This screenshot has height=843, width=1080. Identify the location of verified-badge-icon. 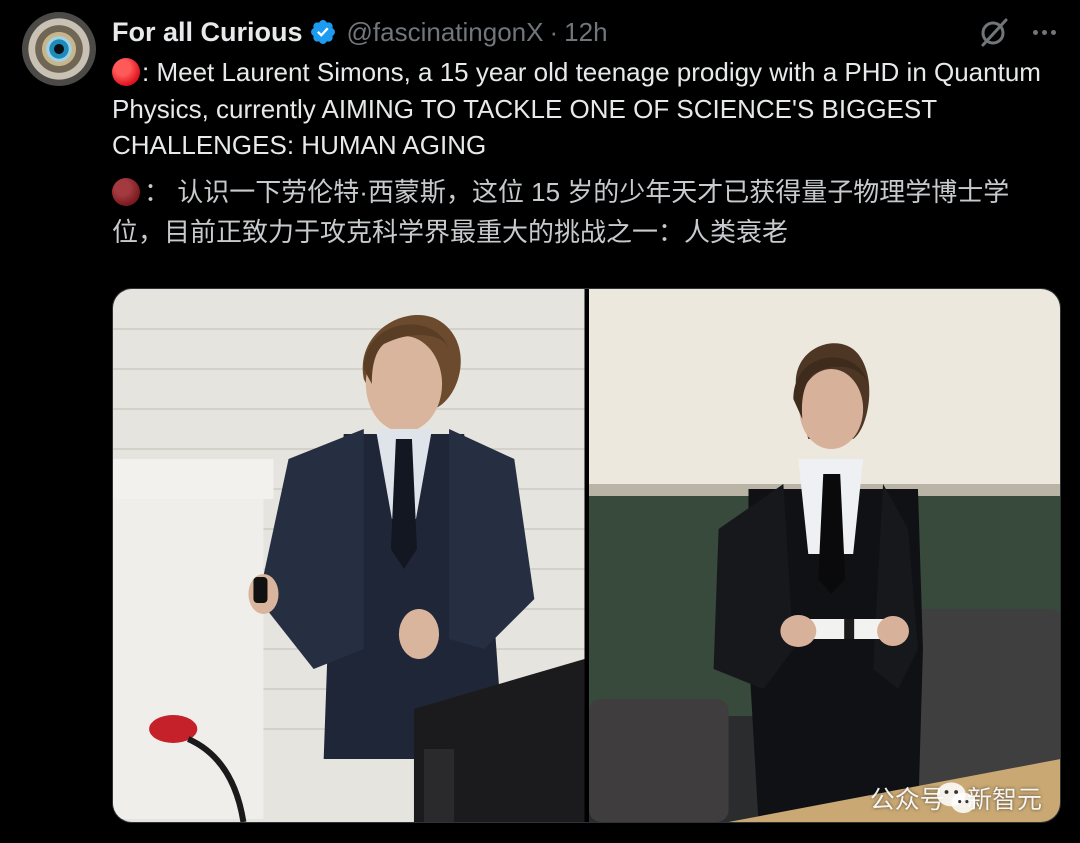
(323, 32).